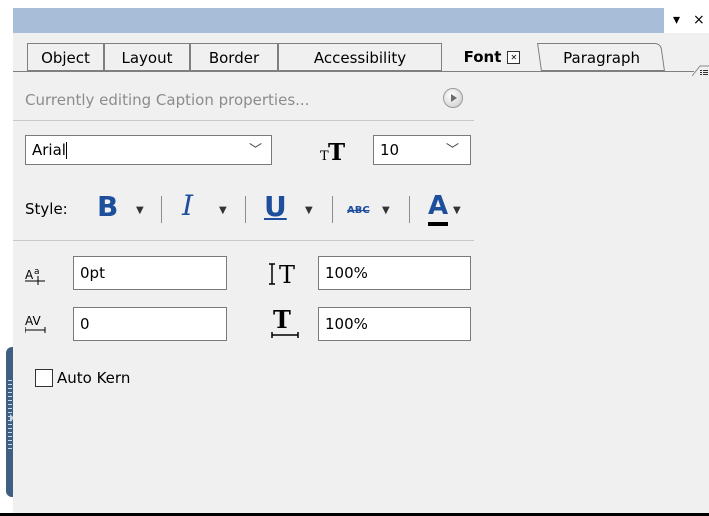 The height and width of the screenshot is (516, 709). What do you see at coordinates (346, 273) in the screenshot?
I see `line-height-value: 100%` at bounding box center [346, 273].